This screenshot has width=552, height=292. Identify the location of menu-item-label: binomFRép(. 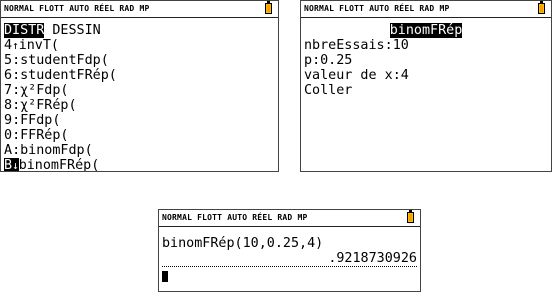
(59, 165).